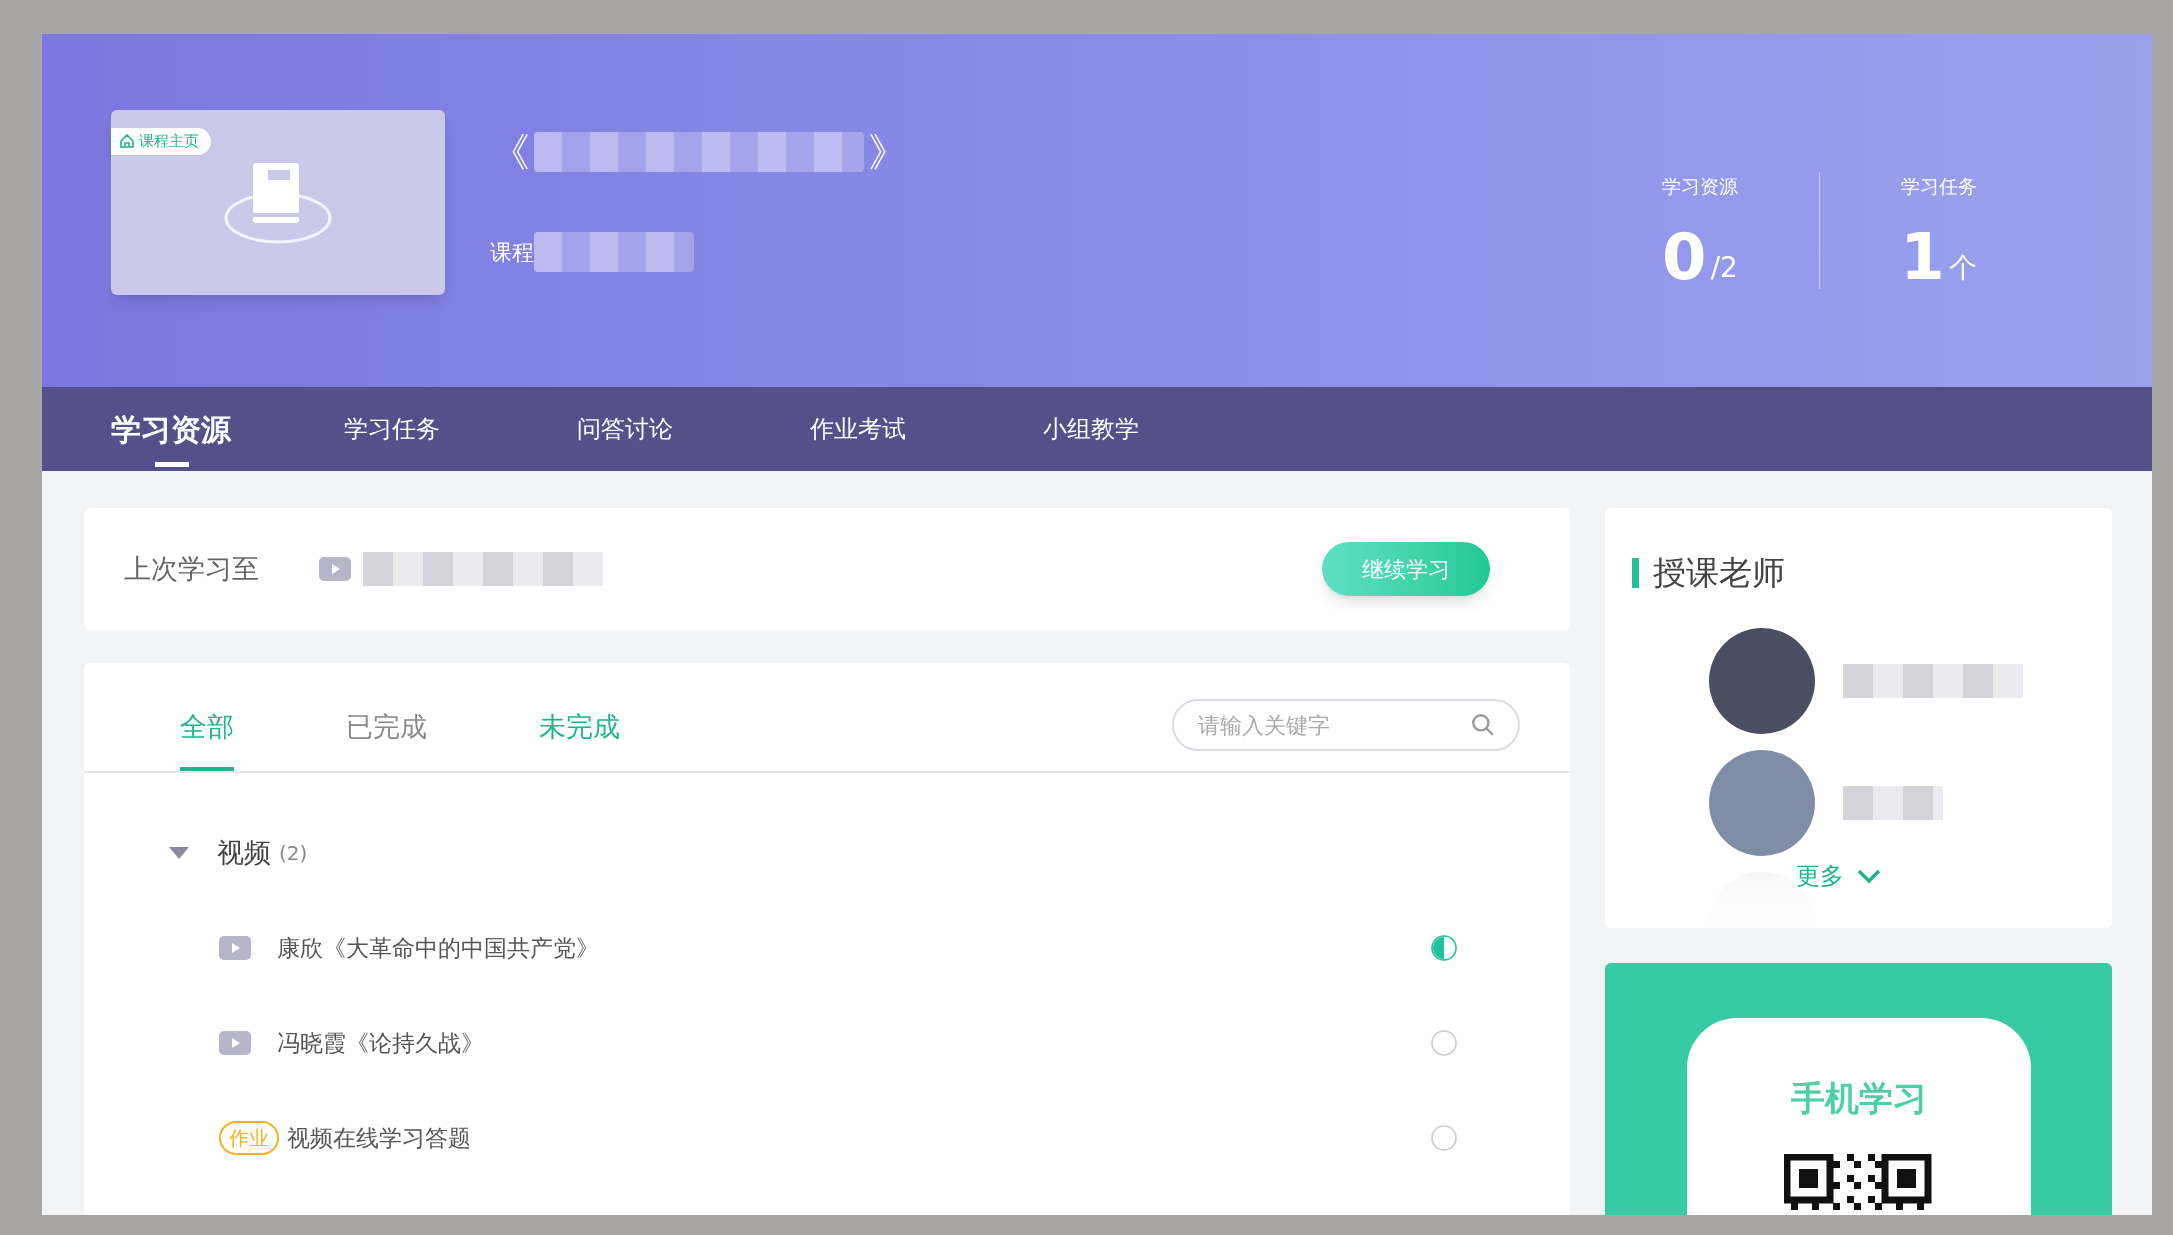 Image resolution: width=2173 pixels, height=1235 pixels. I want to click on stat-value: 1, so click(1922, 256).